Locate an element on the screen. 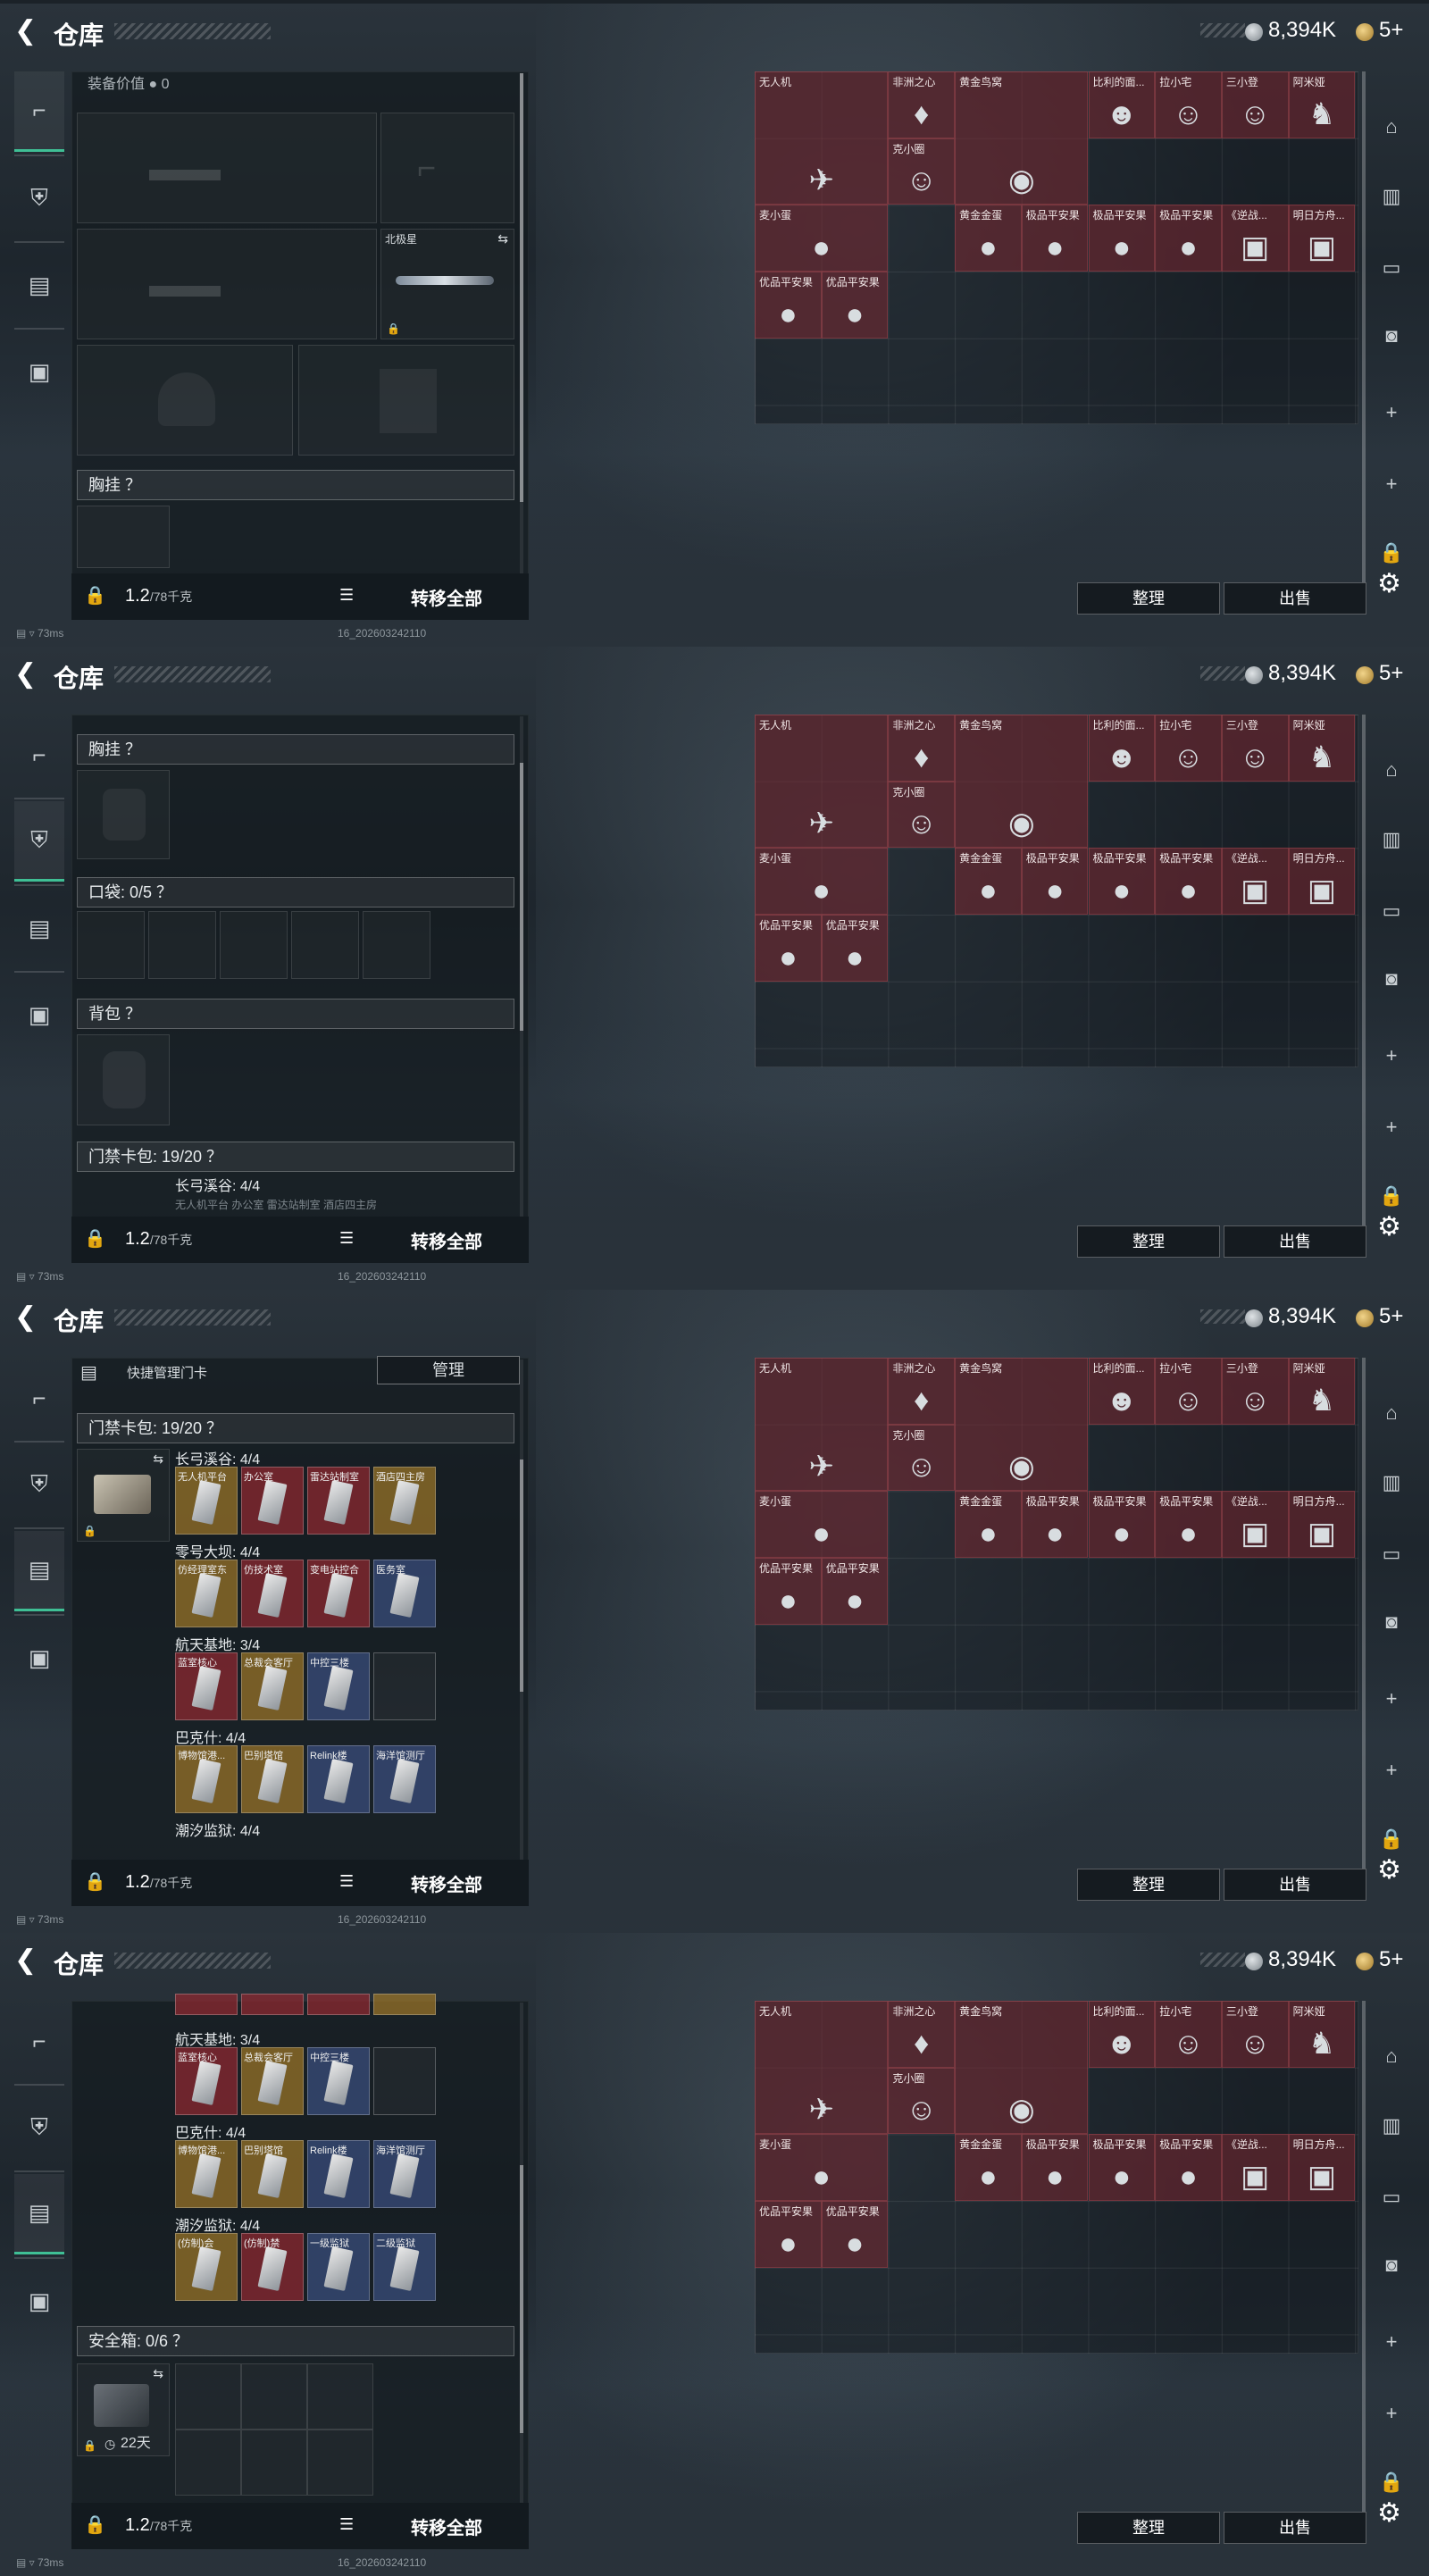 The height and width of the screenshot is (2576, 1429). keycard: 巴别塔馆 is located at coordinates (272, 2174).